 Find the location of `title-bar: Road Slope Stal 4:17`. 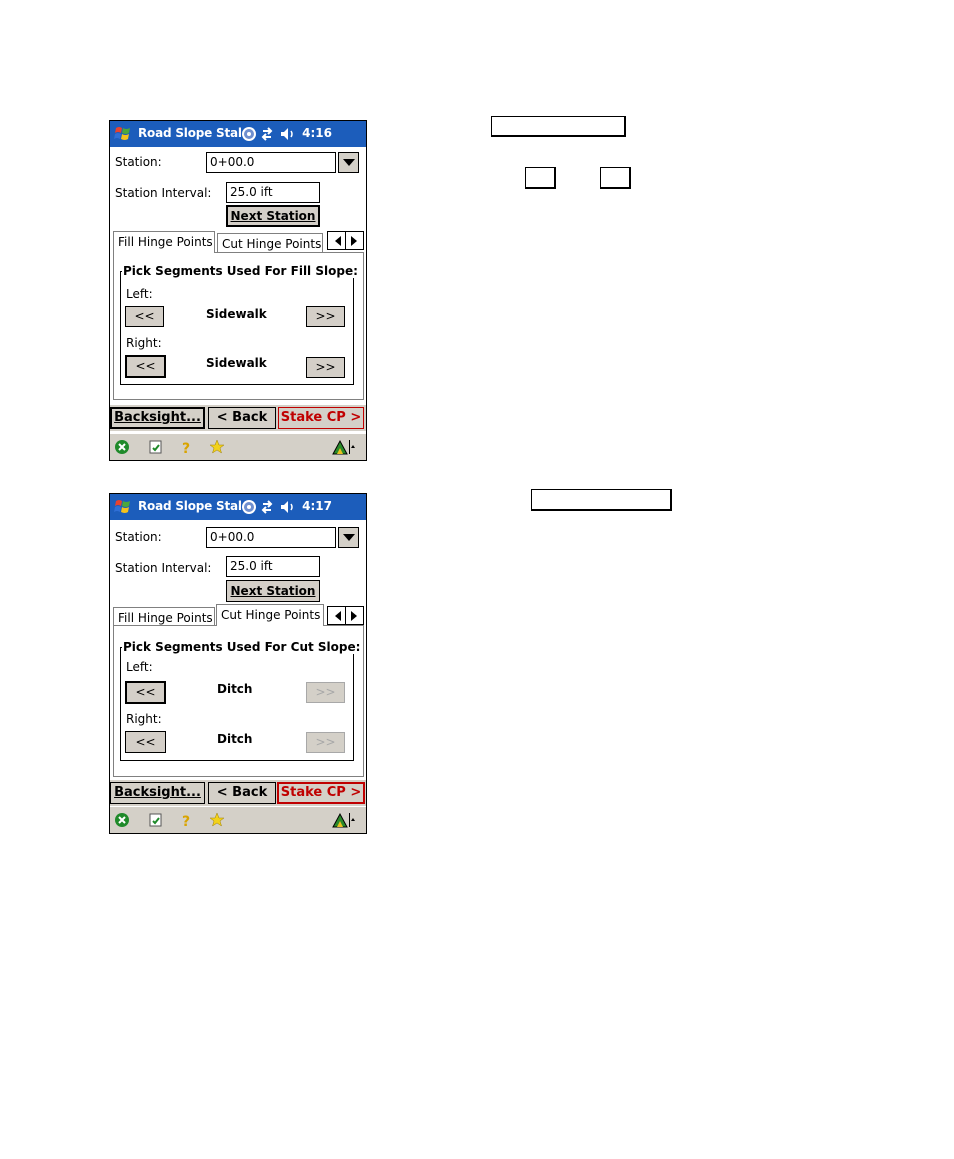

title-bar: Road Slope Stal 4:17 is located at coordinates (238, 507).